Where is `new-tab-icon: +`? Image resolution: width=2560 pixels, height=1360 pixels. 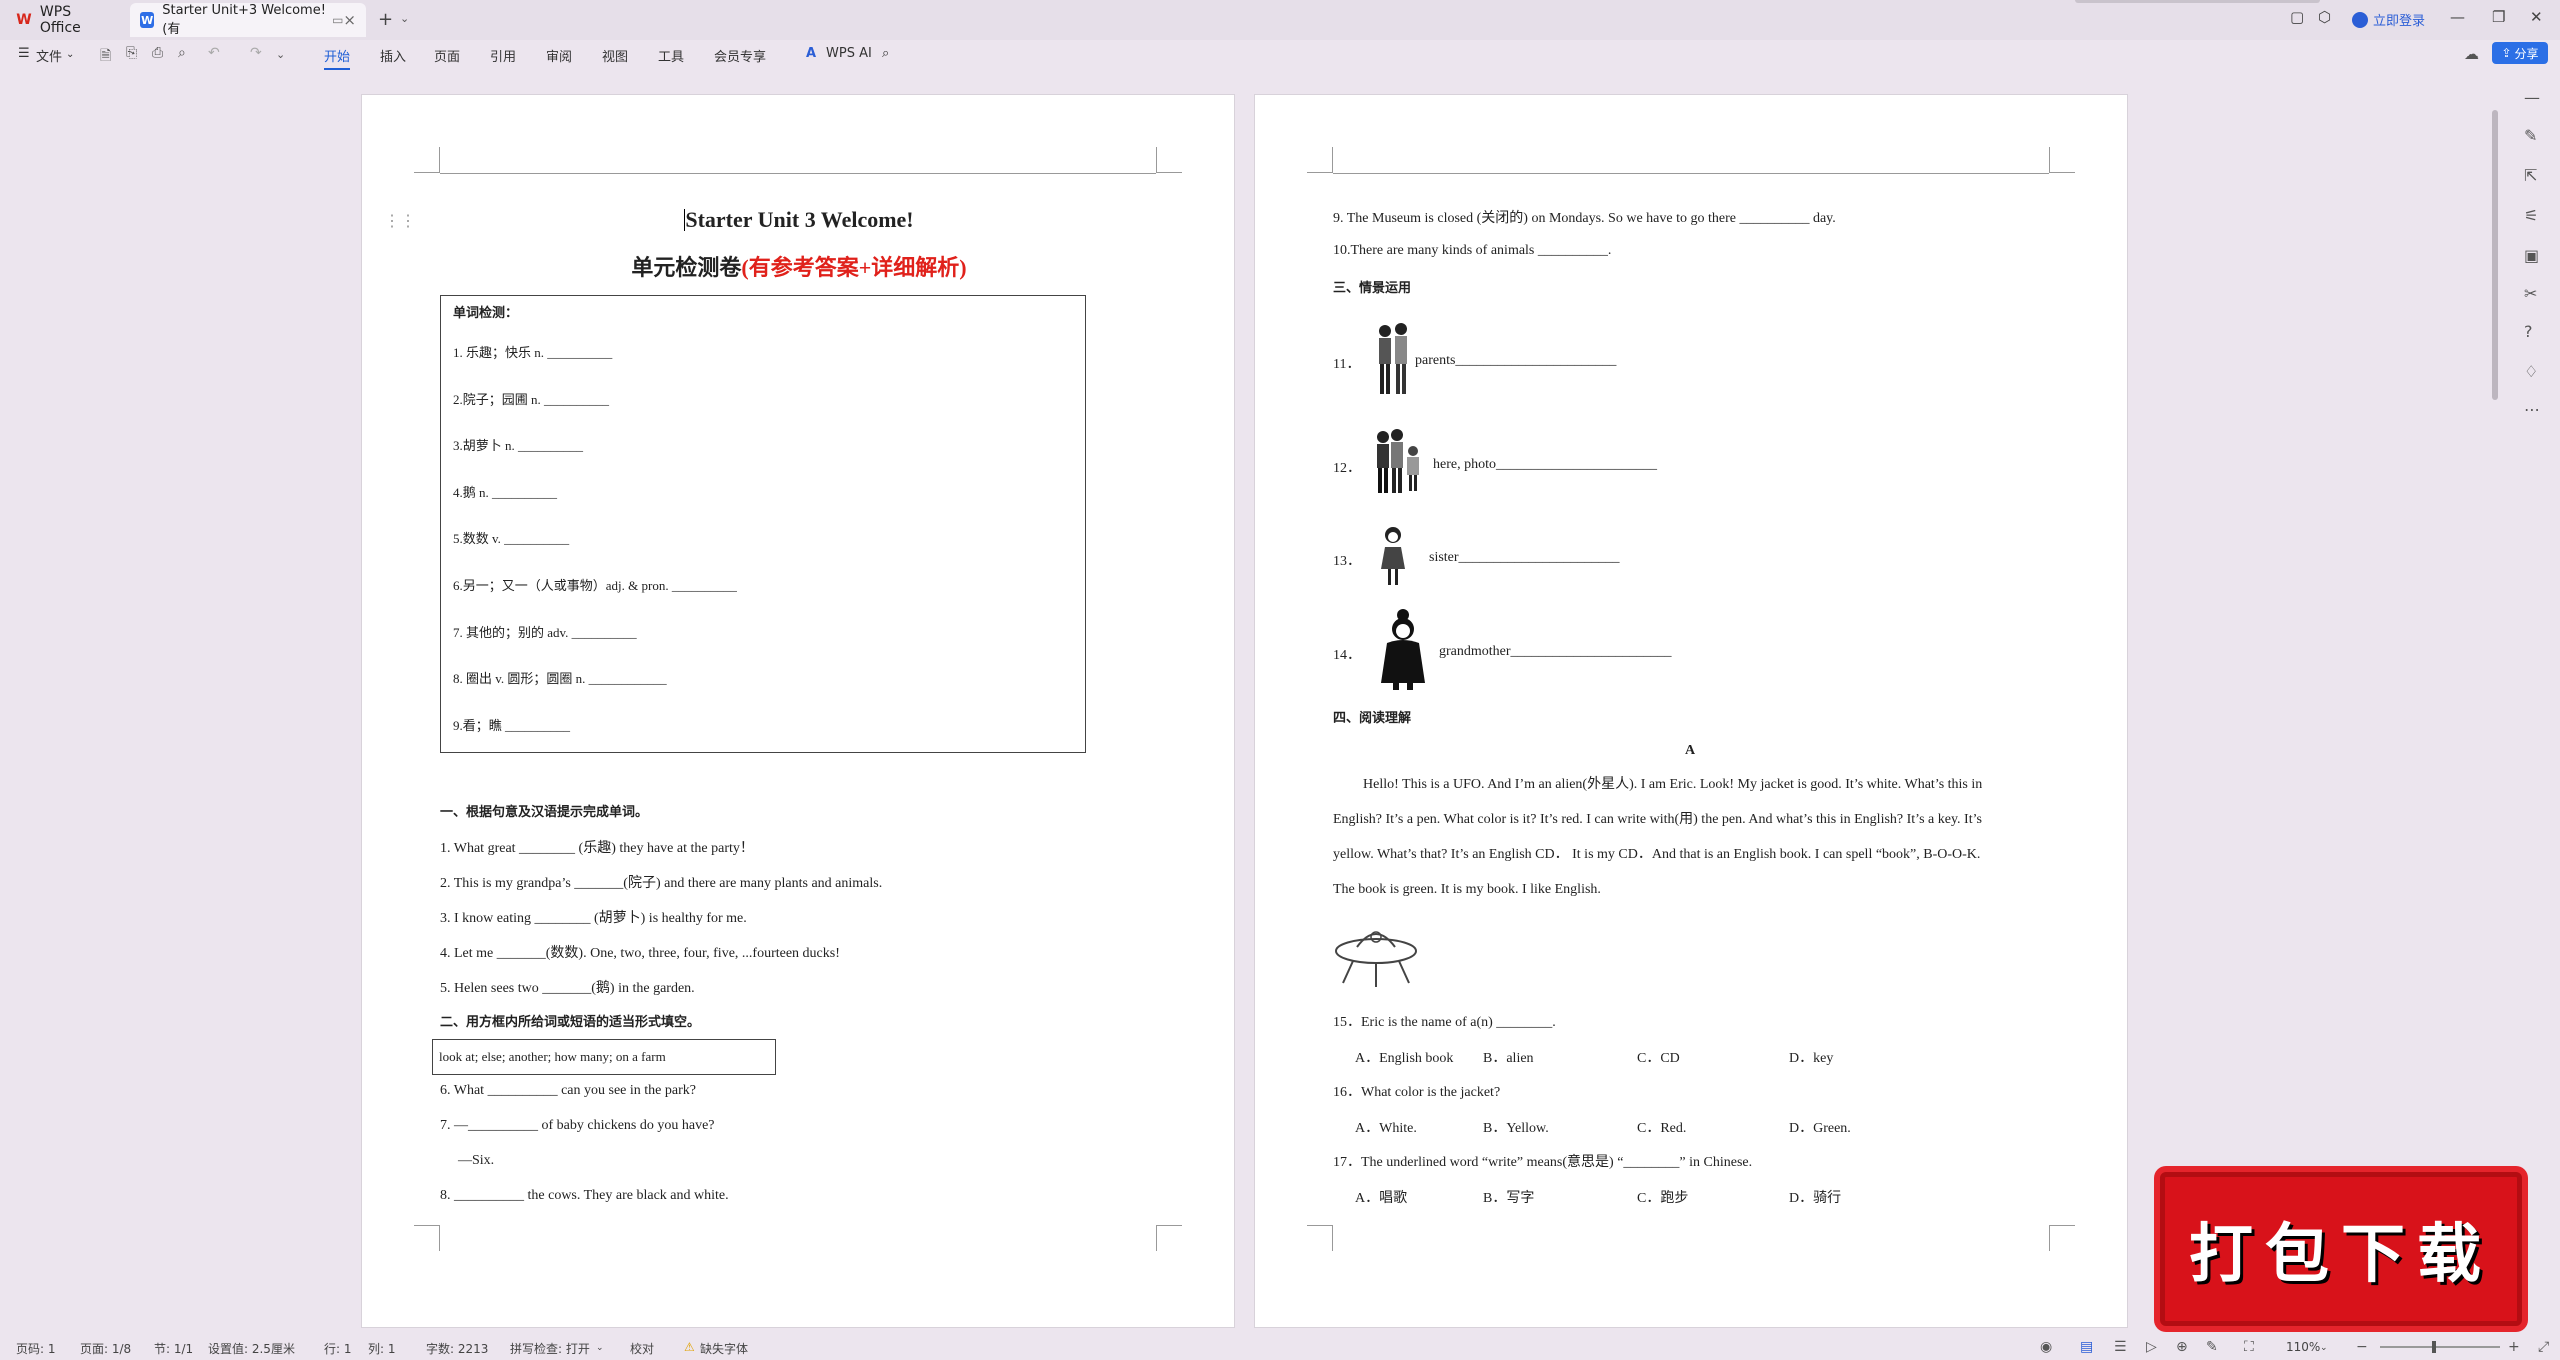 new-tab-icon: + is located at coordinates (385, 19).